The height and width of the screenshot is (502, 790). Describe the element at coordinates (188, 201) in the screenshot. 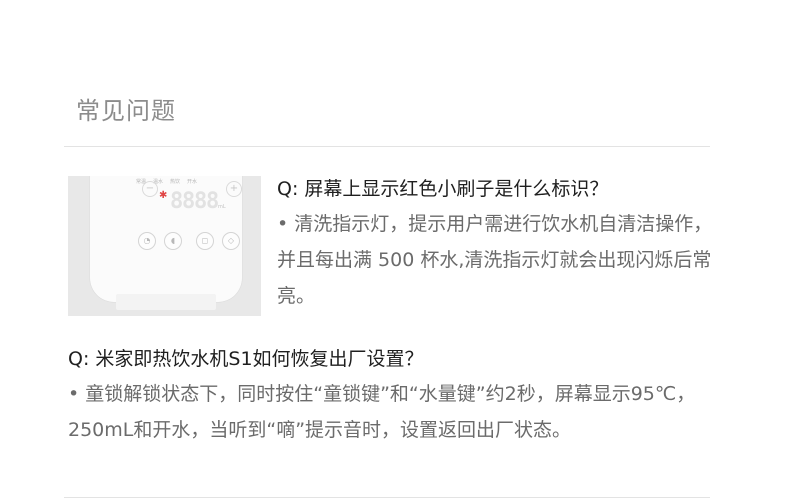

I see `display-digit-2: 8` at that location.